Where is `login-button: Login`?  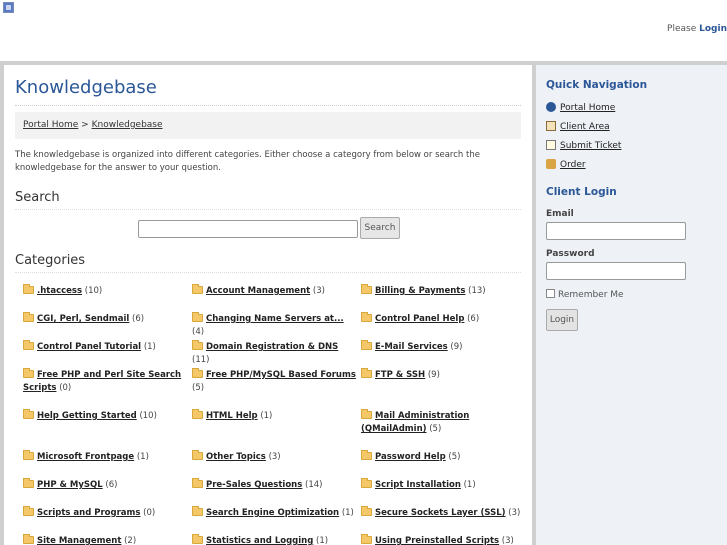 login-button: Login is located at coordinates (562, 320).